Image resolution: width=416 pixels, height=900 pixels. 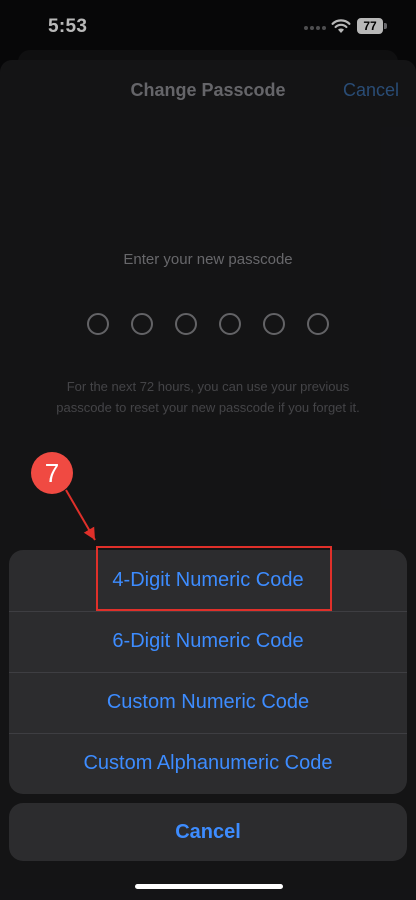 I want to click on home-indicator, so click(x=209, y=886).